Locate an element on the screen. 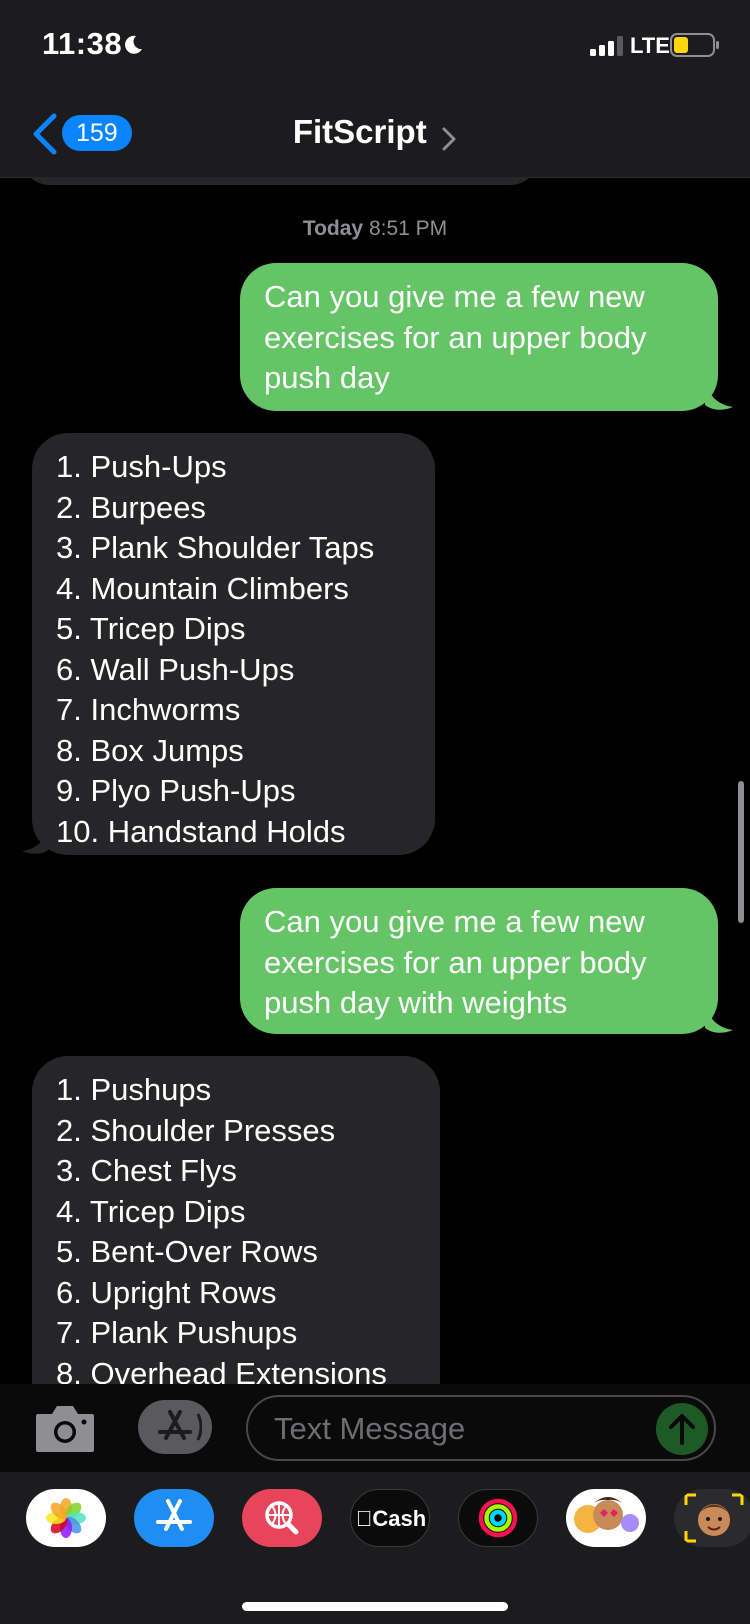  message-line: push day is located at coordinates (327, 377).